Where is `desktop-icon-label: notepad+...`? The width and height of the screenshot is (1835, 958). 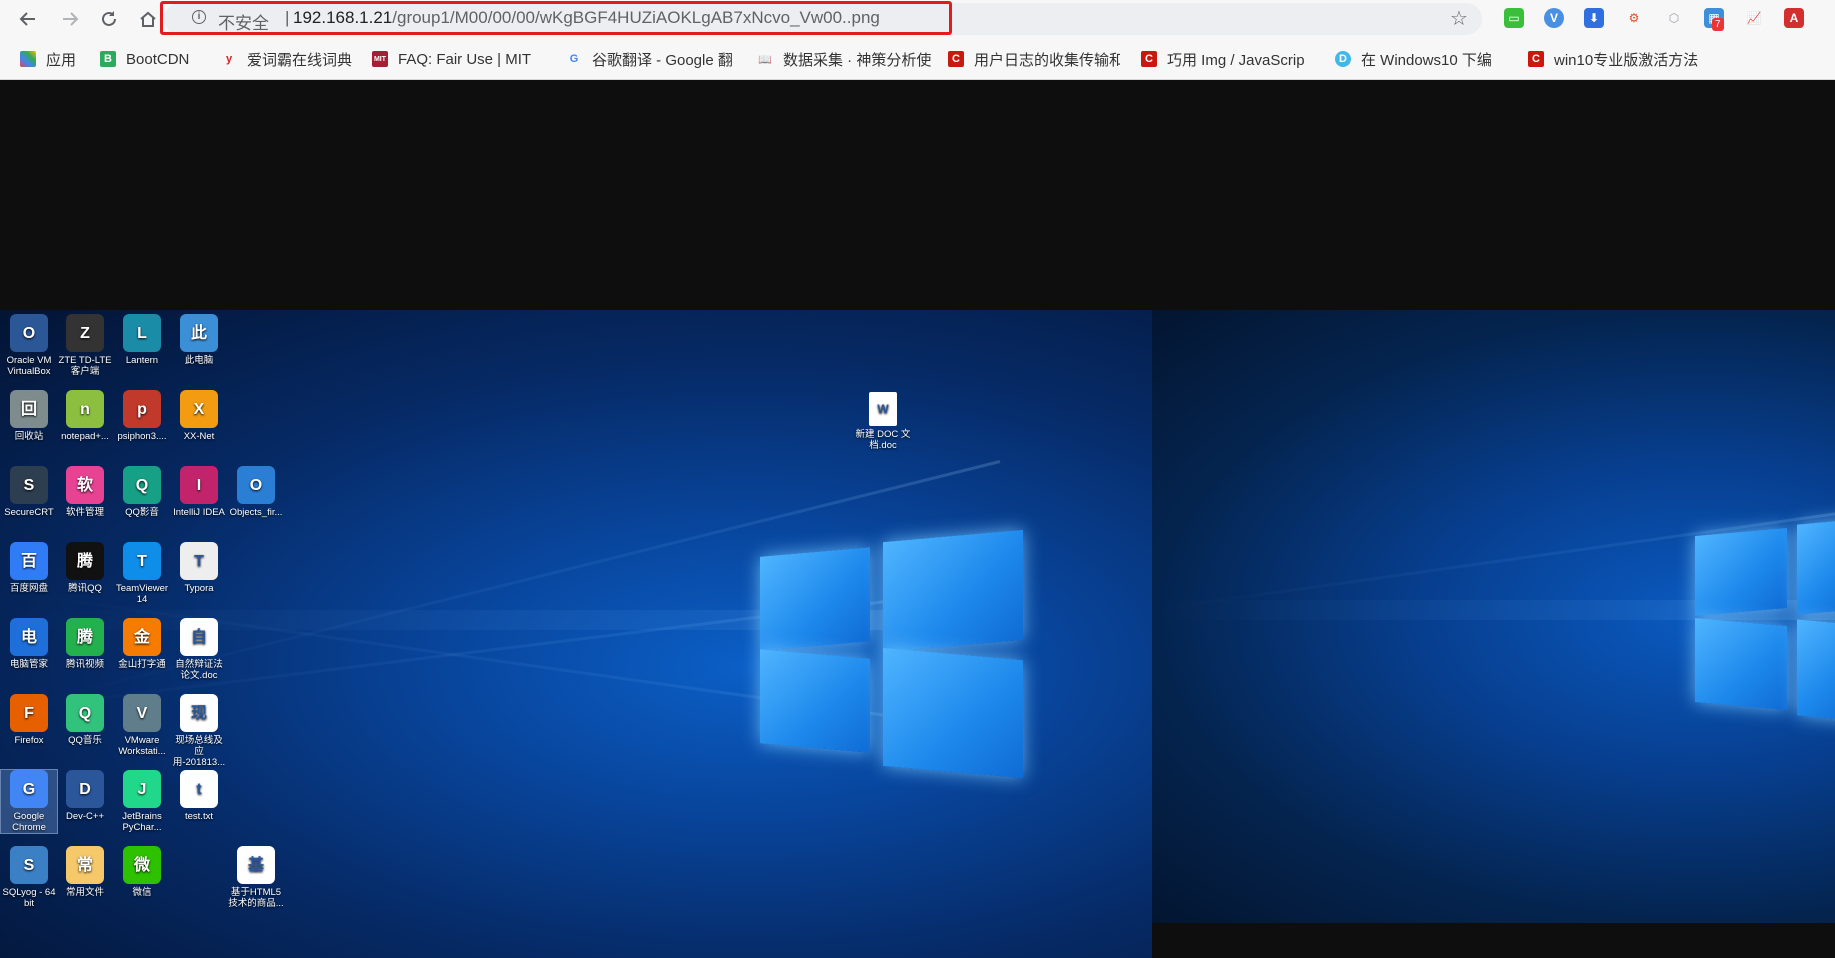
desktop-icon-label: notepad+... is located at coordinates (85, 436).